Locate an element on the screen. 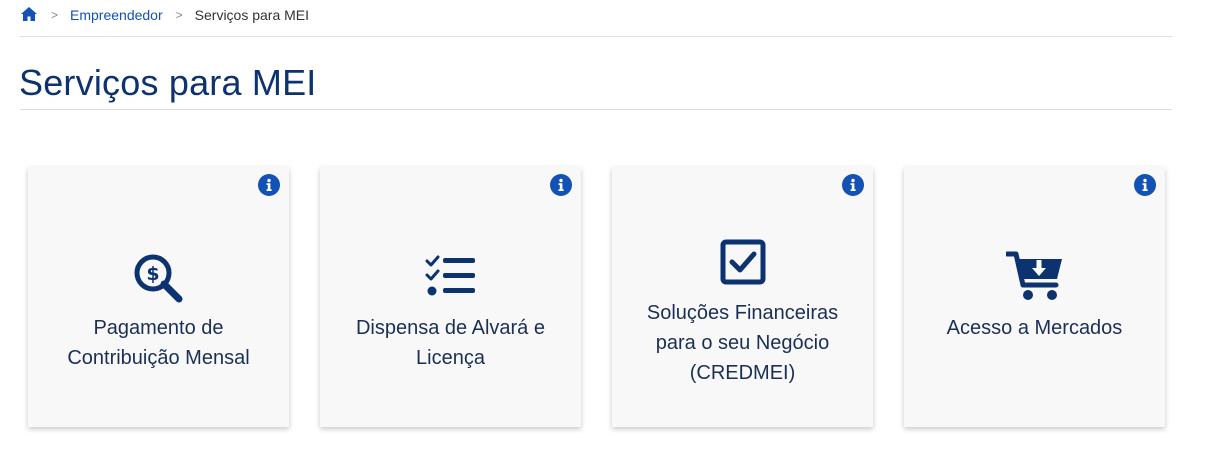 The image size is (1206, 455). card-acesso-mercados: Acesso a Mercados is located at coordinates (1034, 297).